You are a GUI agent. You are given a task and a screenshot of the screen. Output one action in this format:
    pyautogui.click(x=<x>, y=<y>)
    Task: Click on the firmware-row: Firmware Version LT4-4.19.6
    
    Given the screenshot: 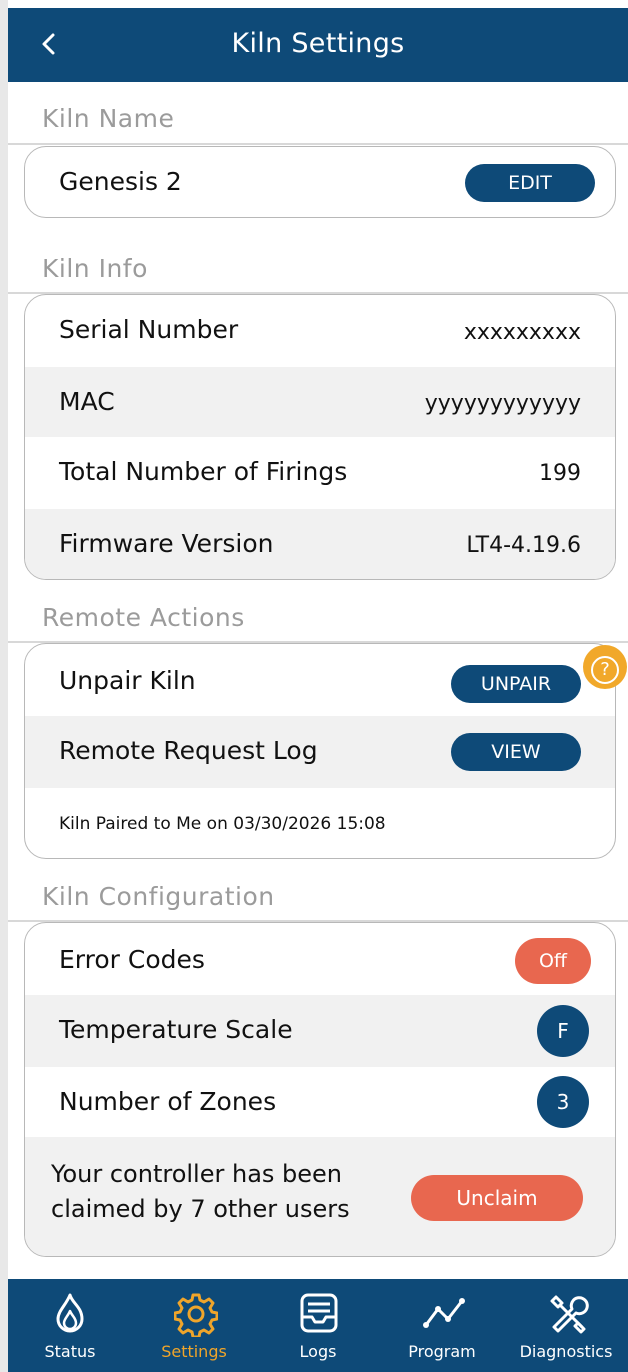 What is the action you would take?
    pyautogui.click(x=320, y=544)
    